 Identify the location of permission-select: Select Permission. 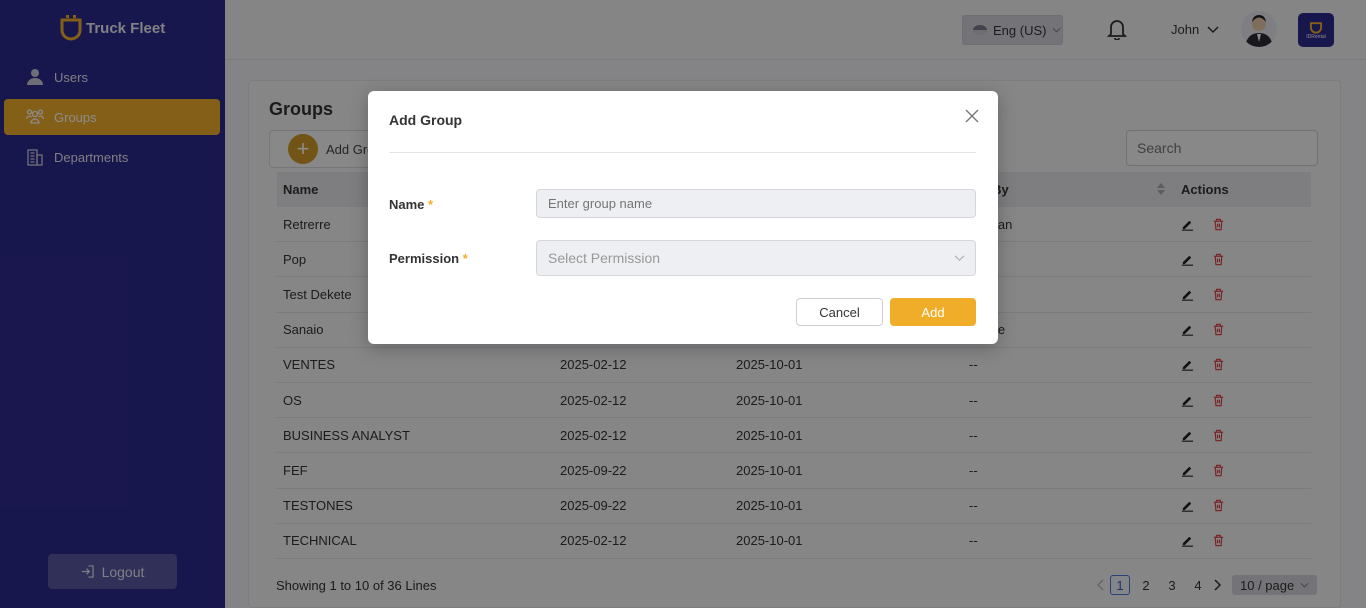
(756, 258).